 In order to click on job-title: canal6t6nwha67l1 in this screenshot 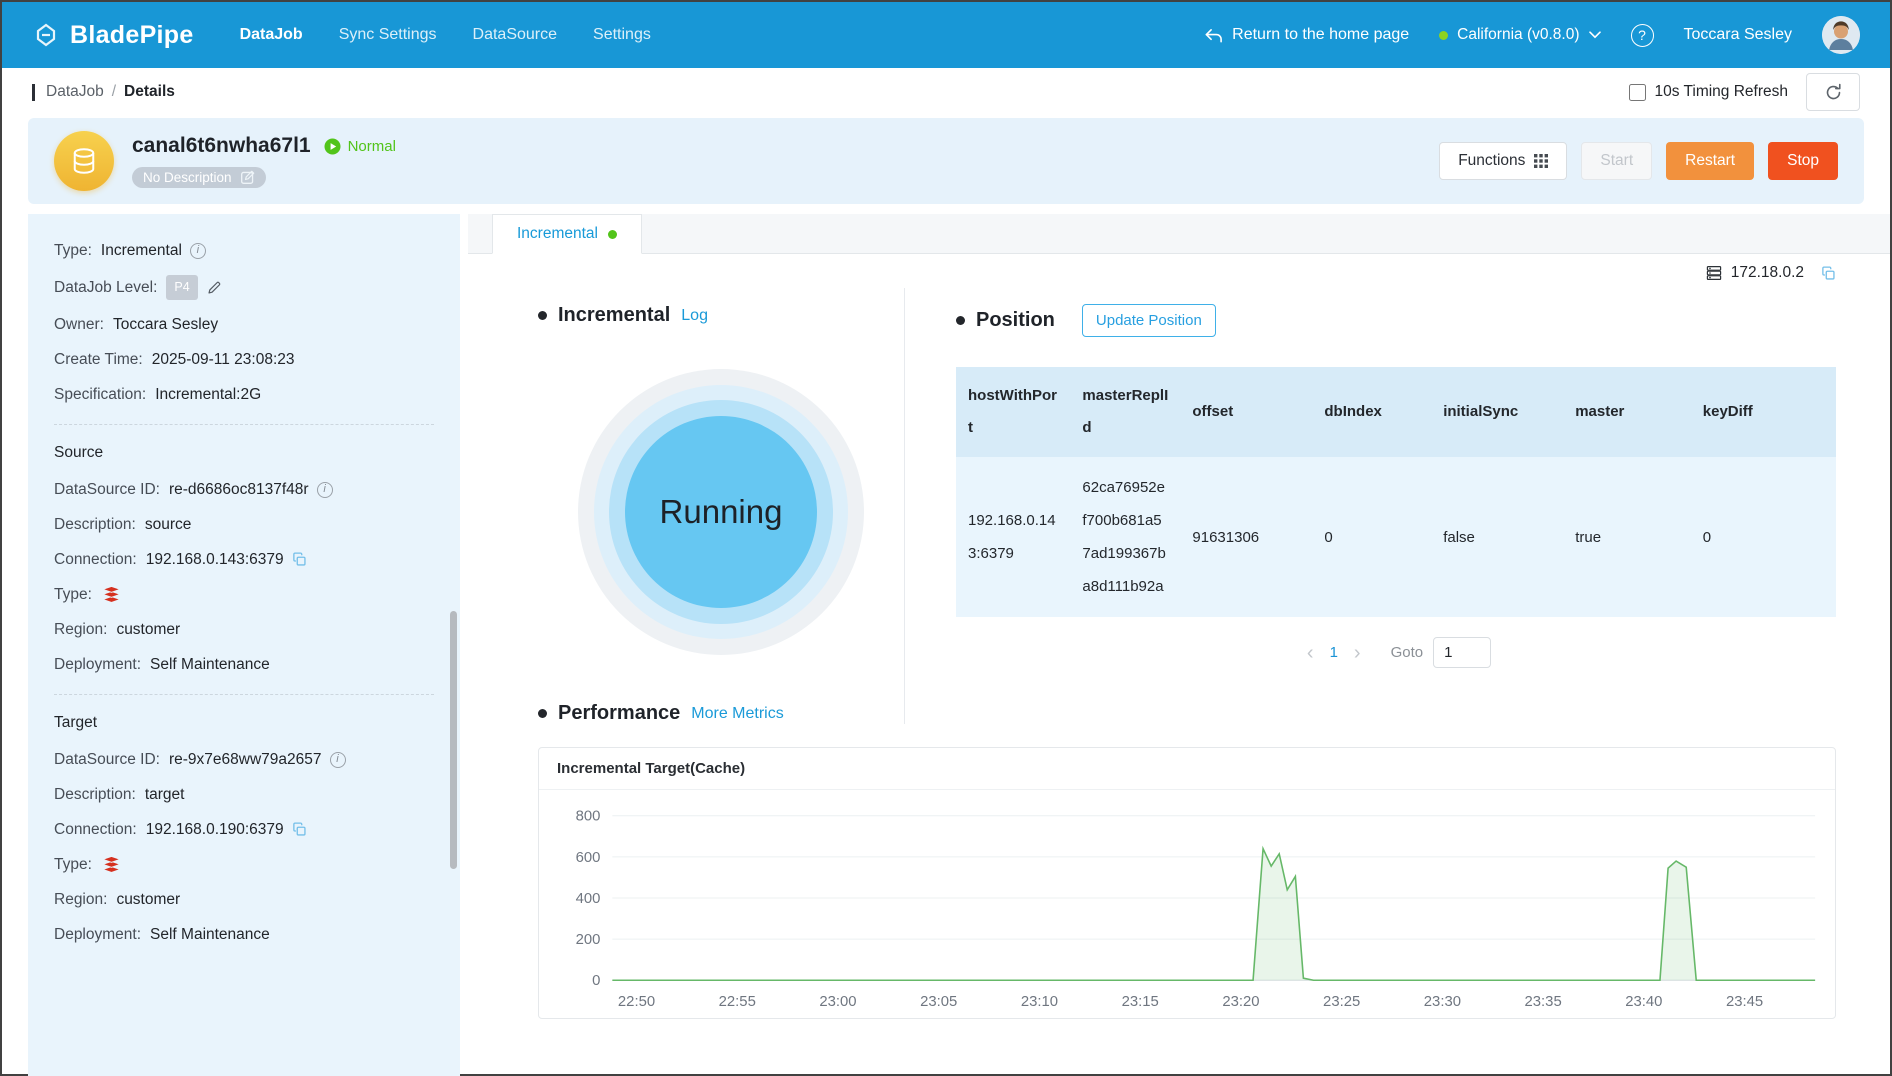, I will do `click(221, 145)`.